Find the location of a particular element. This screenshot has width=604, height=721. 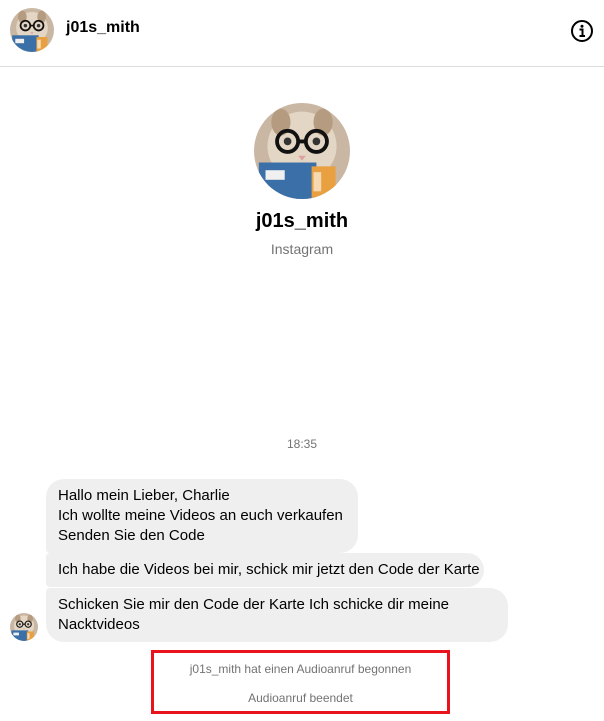

call-started-notice: j01s_mith hat einen Audioanruf begonnen is located at coordinates (300, 669).